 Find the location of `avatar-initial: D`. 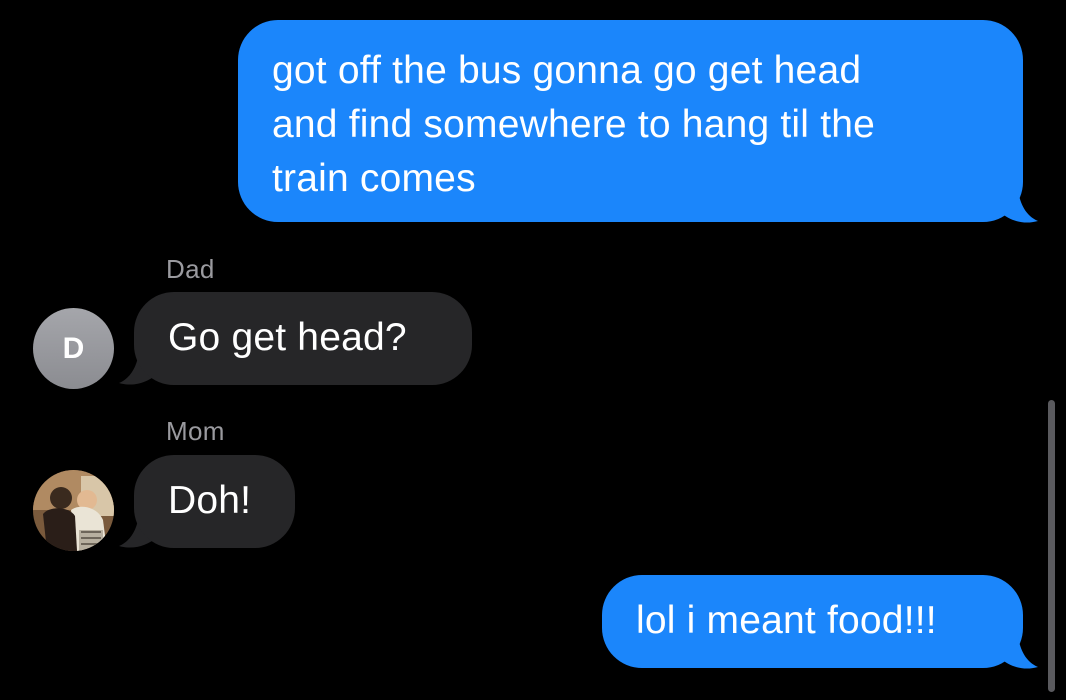

avatar-initial: D is located at coordinates (73, 348).